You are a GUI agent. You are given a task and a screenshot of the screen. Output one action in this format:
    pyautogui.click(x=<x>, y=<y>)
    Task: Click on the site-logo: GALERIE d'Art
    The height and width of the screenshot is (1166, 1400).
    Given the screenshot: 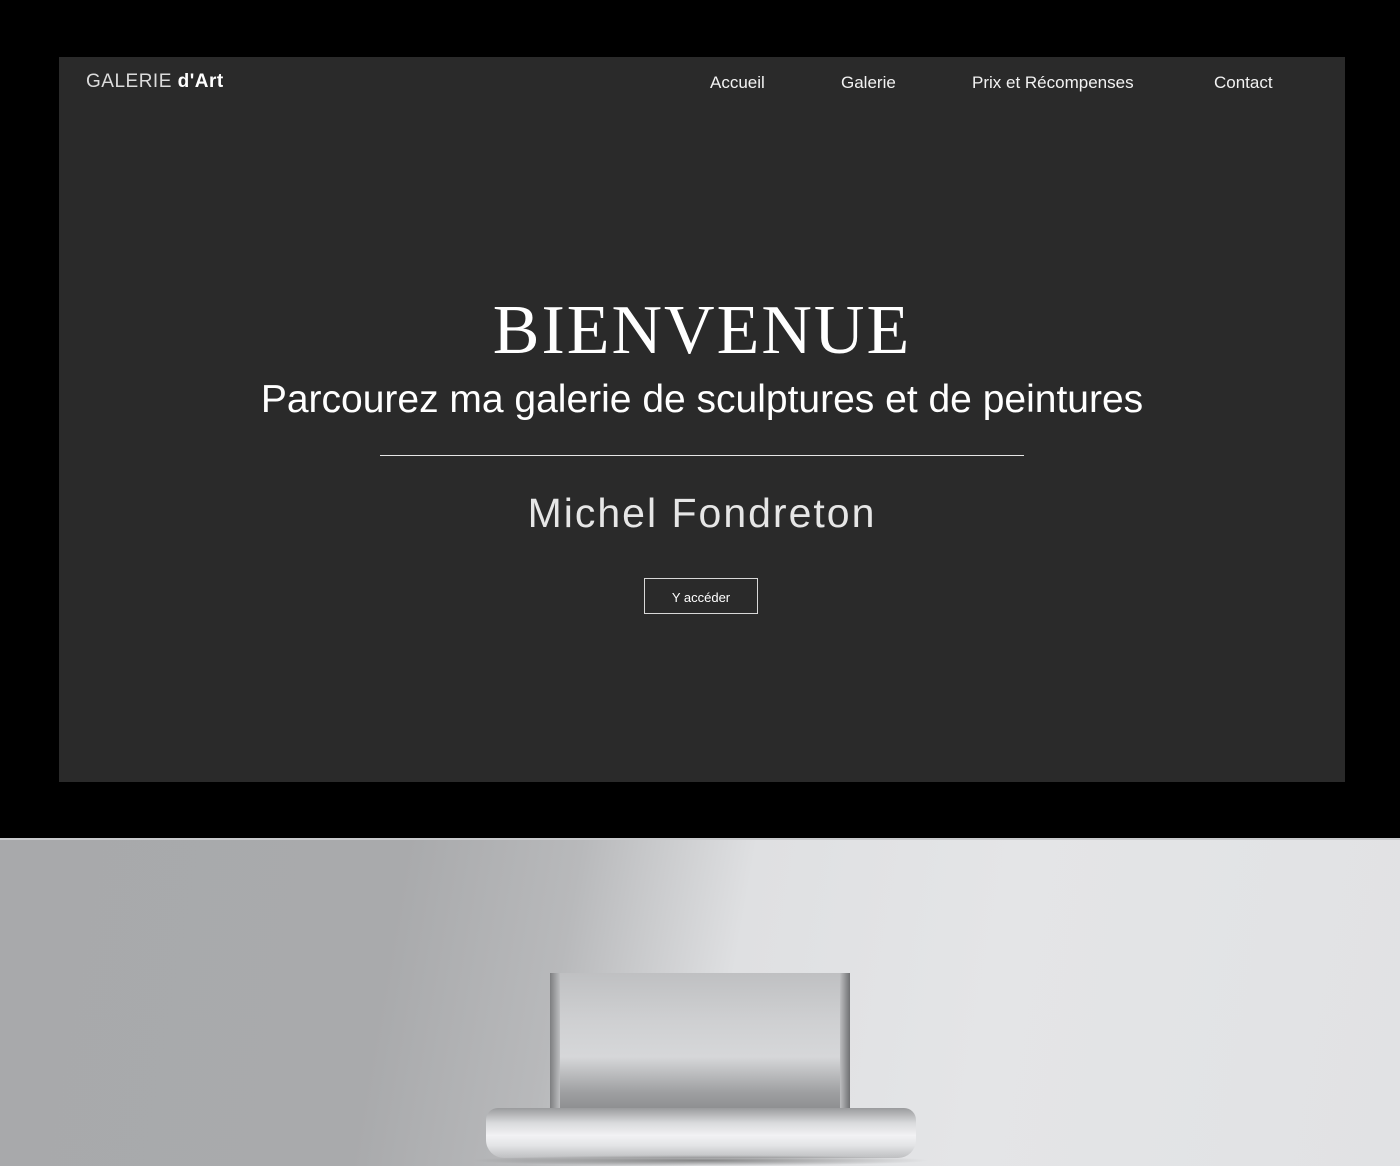 What is the action you would take?
    pyautogui.click(x=155, y=82)
    